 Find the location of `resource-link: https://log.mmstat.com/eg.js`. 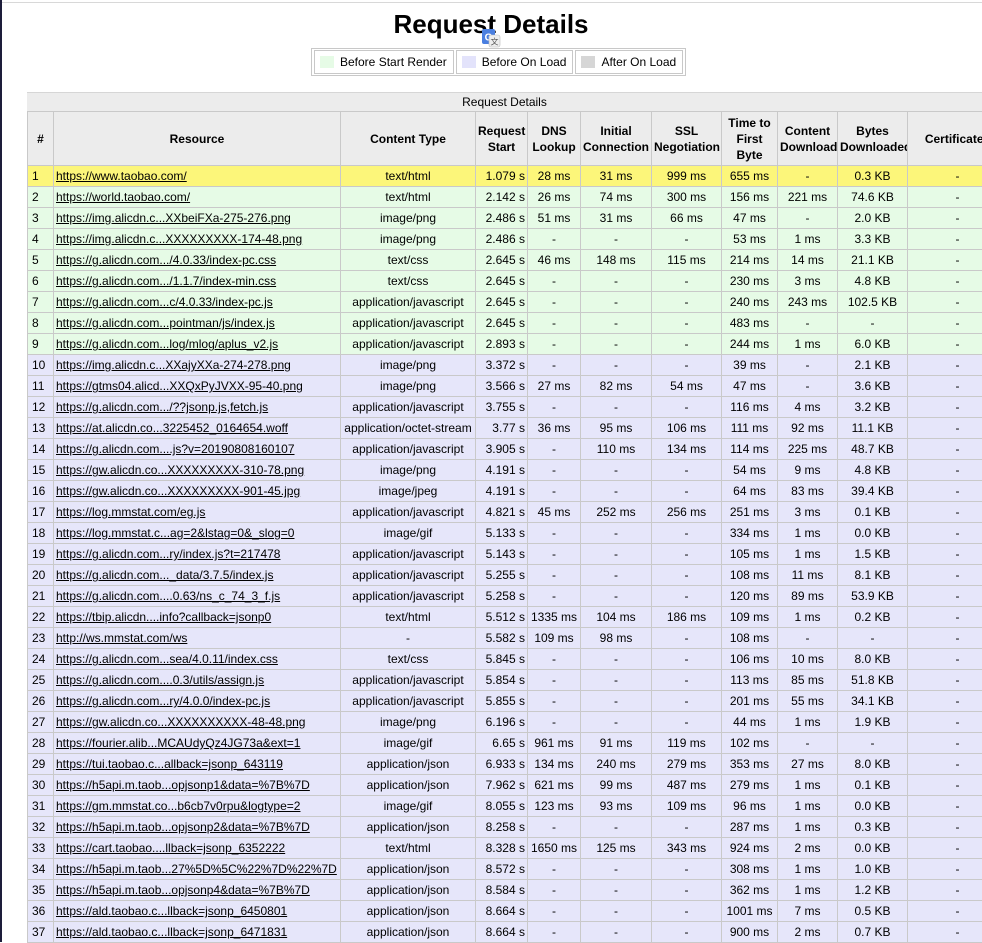

resource-link: https://log.mmstat.com/eg.js is located at coordinates (130, 512).